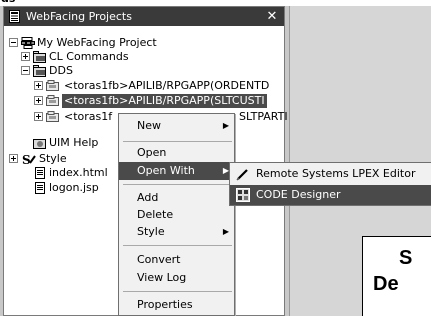  I want to click on tree-item-label-selected: <toras1fb>APILIB/RPGAPP(SLTCUSTI, so click(164, 101).